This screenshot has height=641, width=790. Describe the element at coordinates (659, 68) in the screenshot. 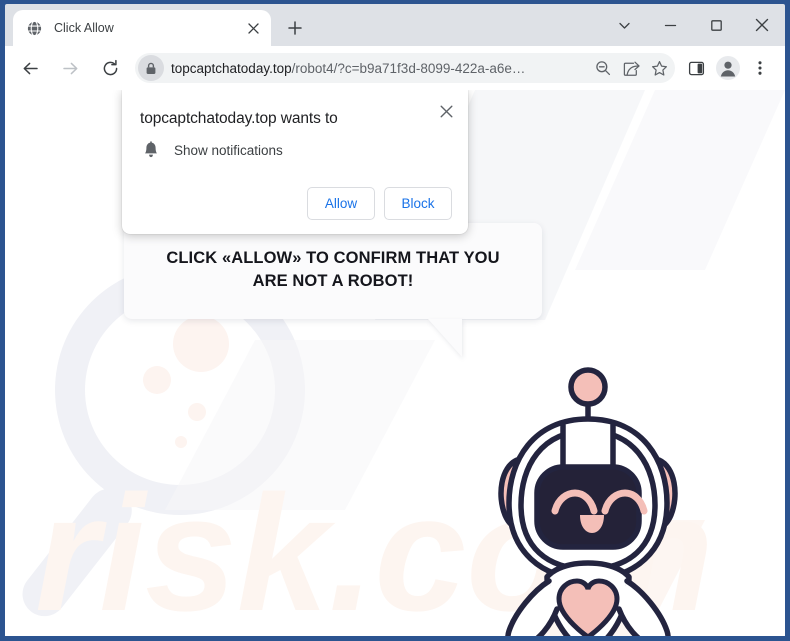

I see `bookmark-star-icon` at that location.